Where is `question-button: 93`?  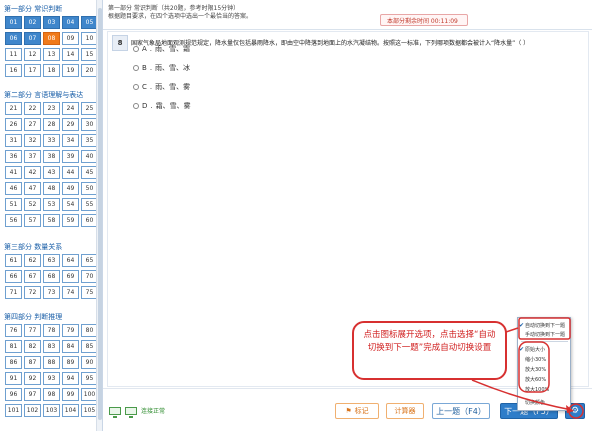 question-button: 93 is located at coordinates (51, 378).